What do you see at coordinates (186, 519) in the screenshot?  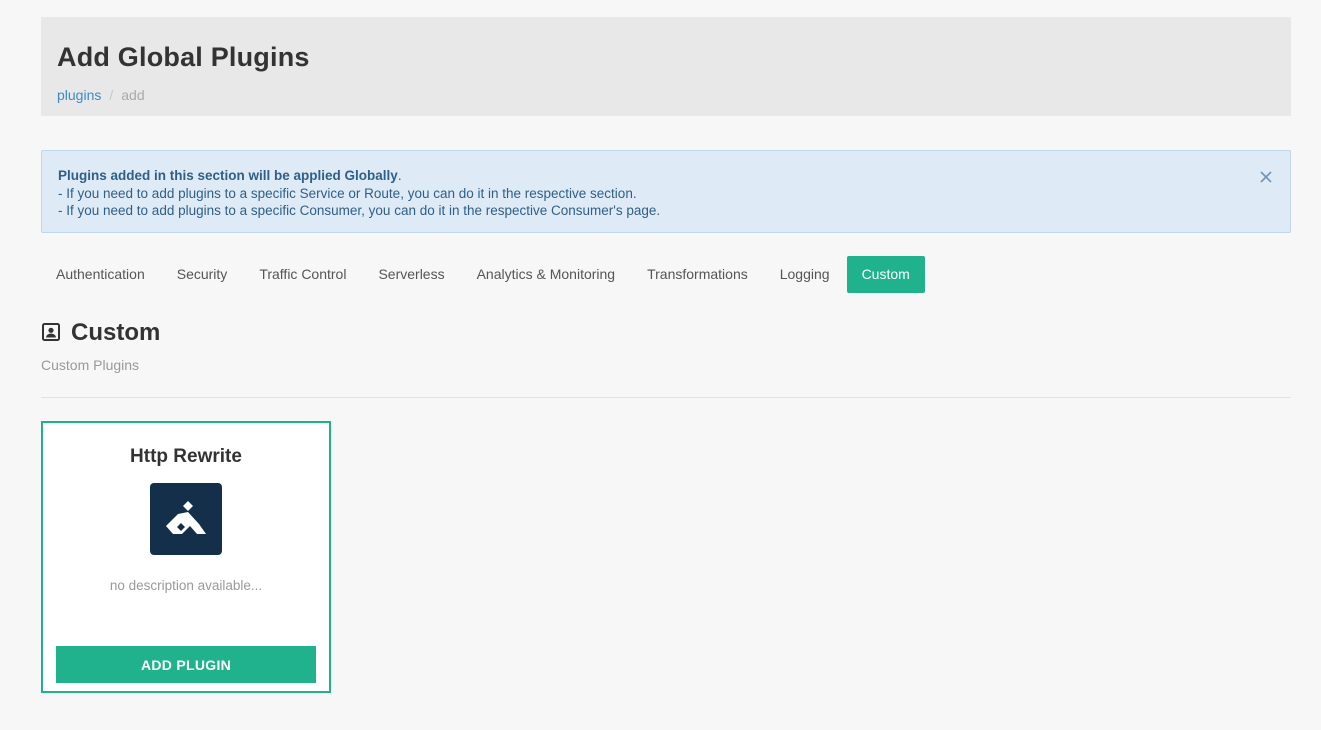 I see `kong-logo-icon` at bounding box center [186, 519].